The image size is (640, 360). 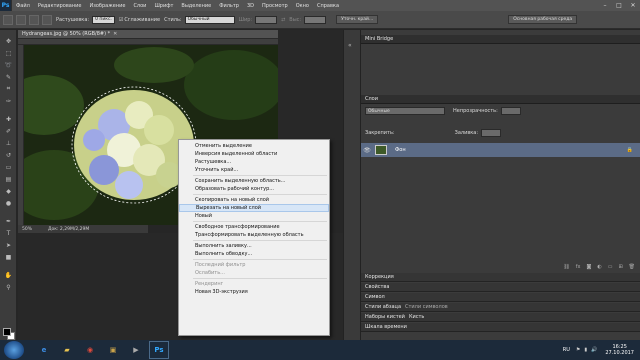 What do you see at coordinates (500, 39) in the screenshot?
I see `mini-bridge-header: Mini Bridge` at bounding box center [500, 39].